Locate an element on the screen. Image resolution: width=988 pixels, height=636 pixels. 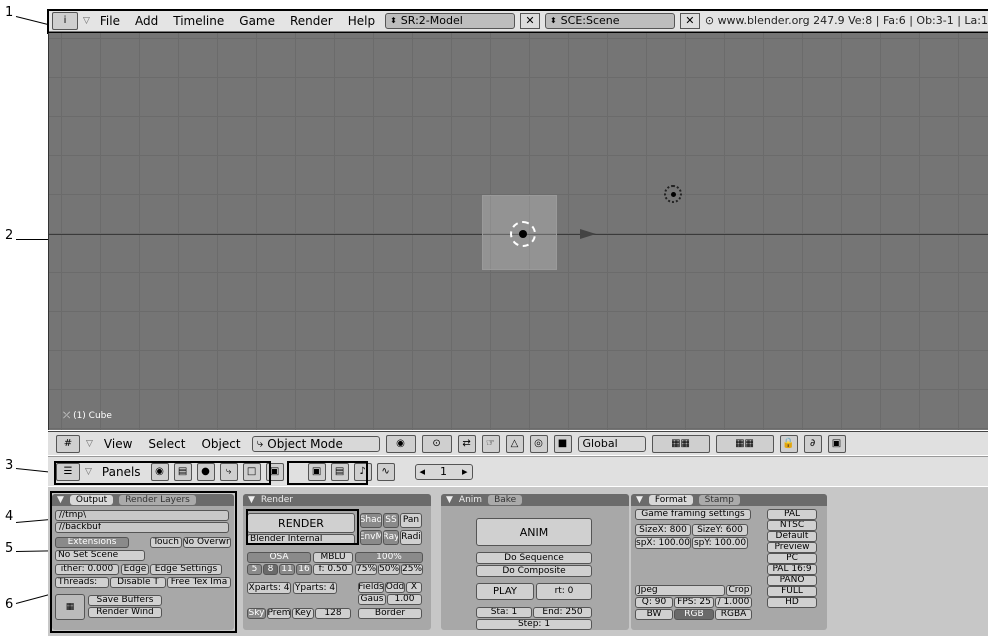
arrow-icon is located at coordinates (588, 234).